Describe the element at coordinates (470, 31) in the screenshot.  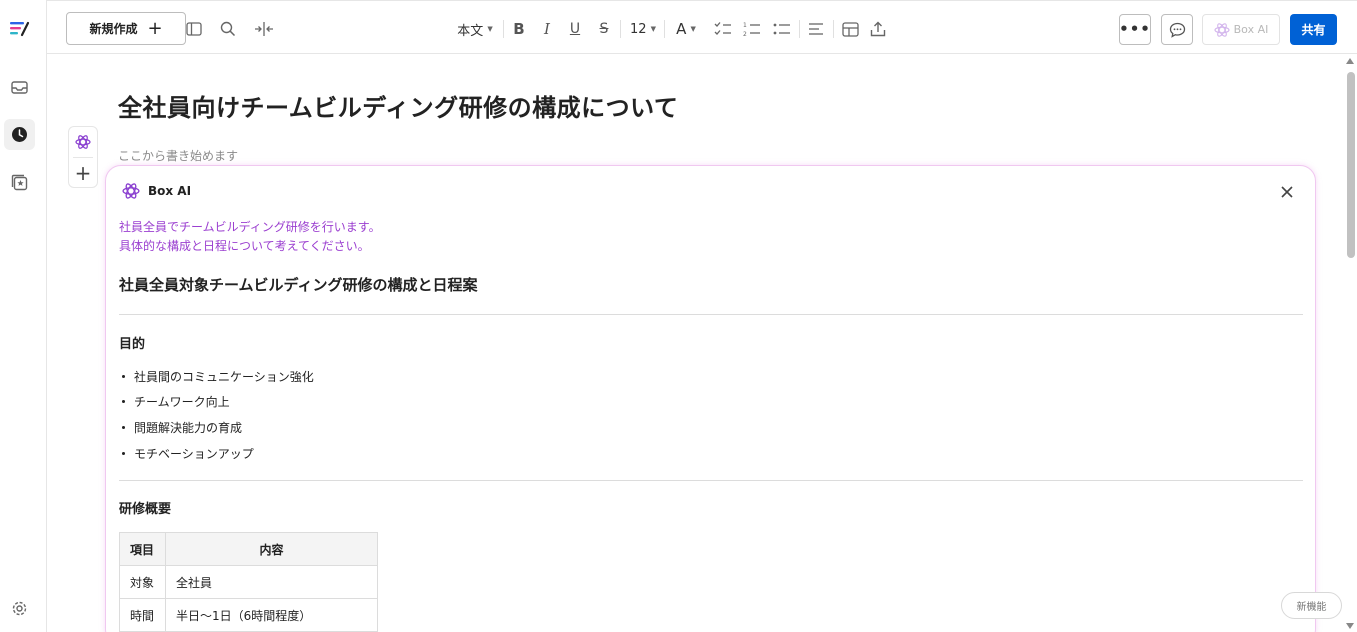
I see `text-style-value: 本文` at that location.